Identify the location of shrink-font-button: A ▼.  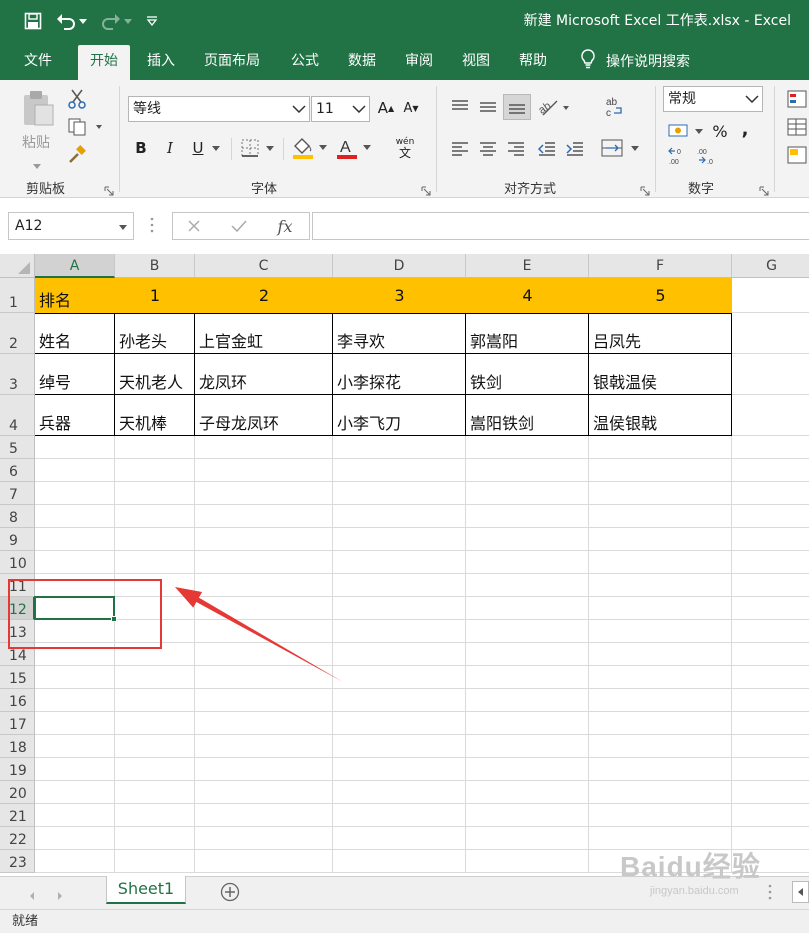
(411, 108).